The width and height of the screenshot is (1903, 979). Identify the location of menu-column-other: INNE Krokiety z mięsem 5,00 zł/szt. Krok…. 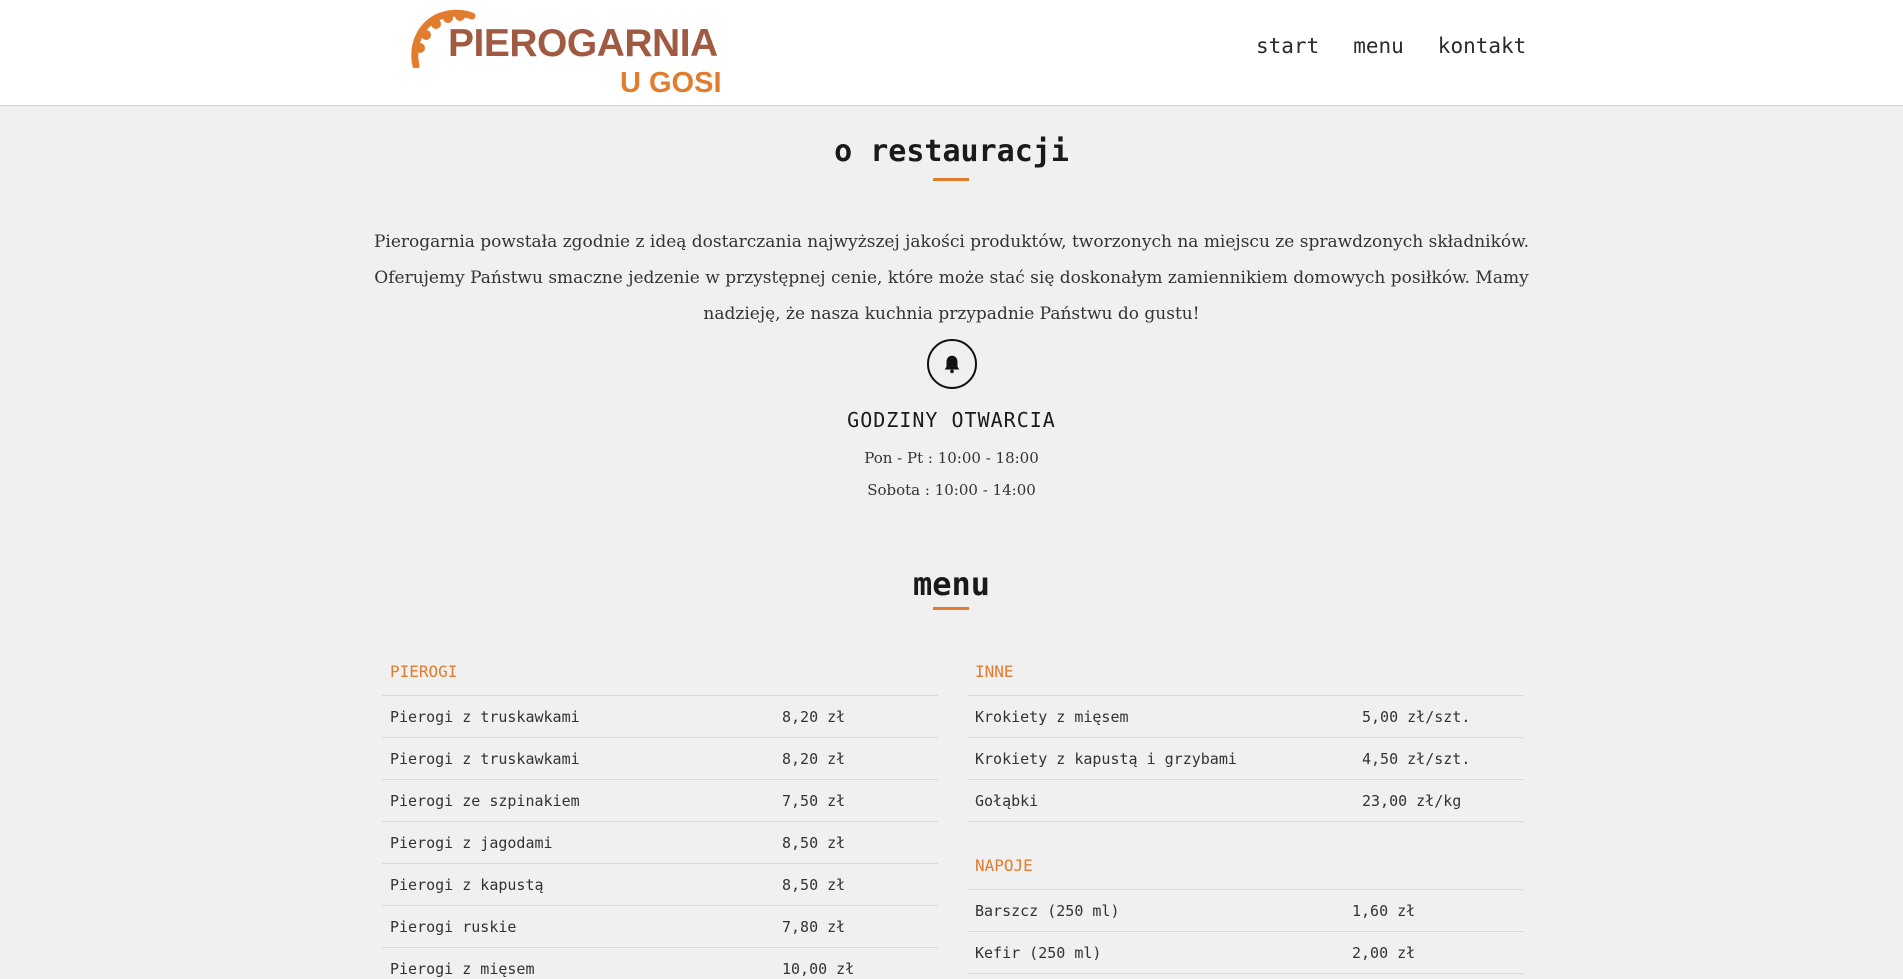
(1245, 817).